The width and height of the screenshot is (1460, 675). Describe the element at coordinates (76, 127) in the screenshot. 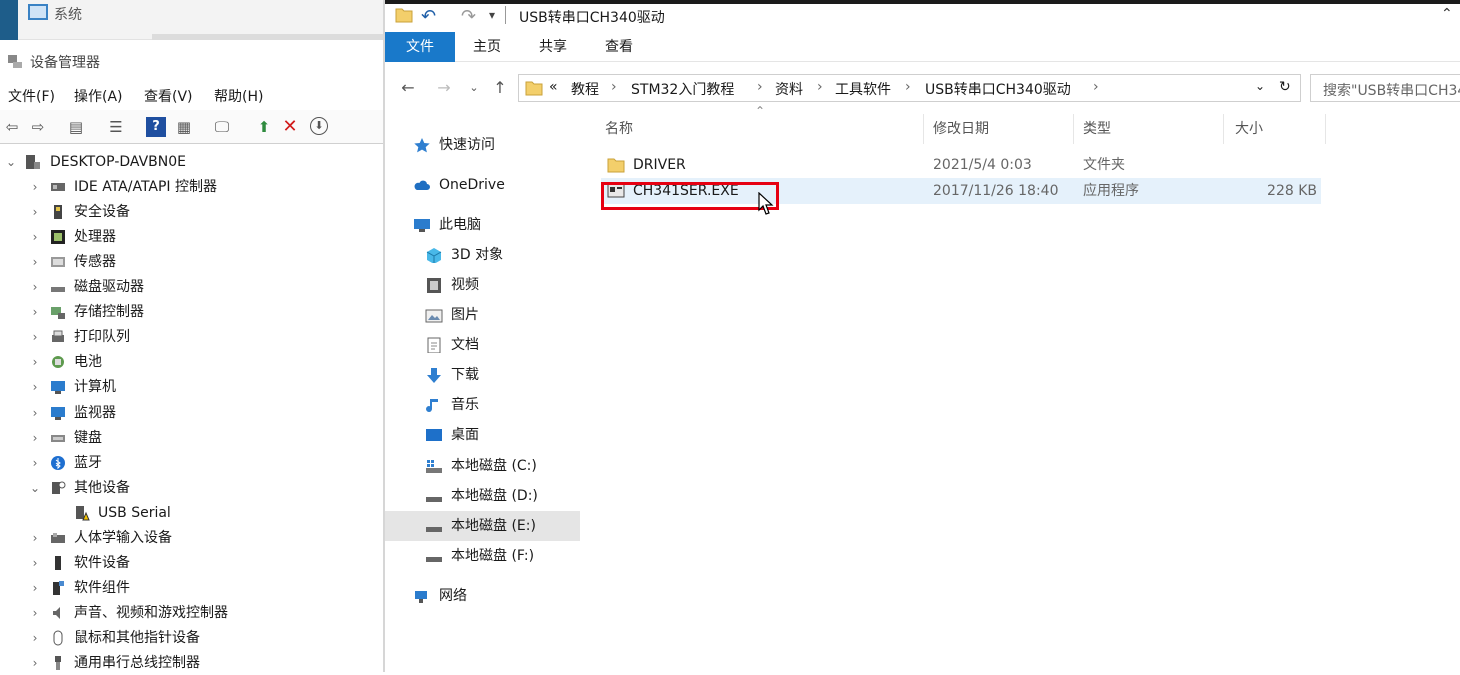

I see `properties-view-icon: ▤` at that location.